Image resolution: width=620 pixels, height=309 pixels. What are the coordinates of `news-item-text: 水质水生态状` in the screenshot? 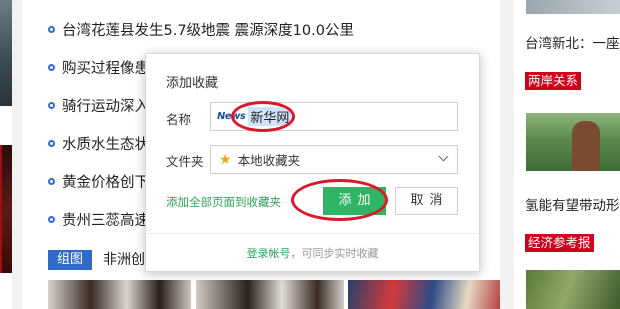 It's located at (105, 143).